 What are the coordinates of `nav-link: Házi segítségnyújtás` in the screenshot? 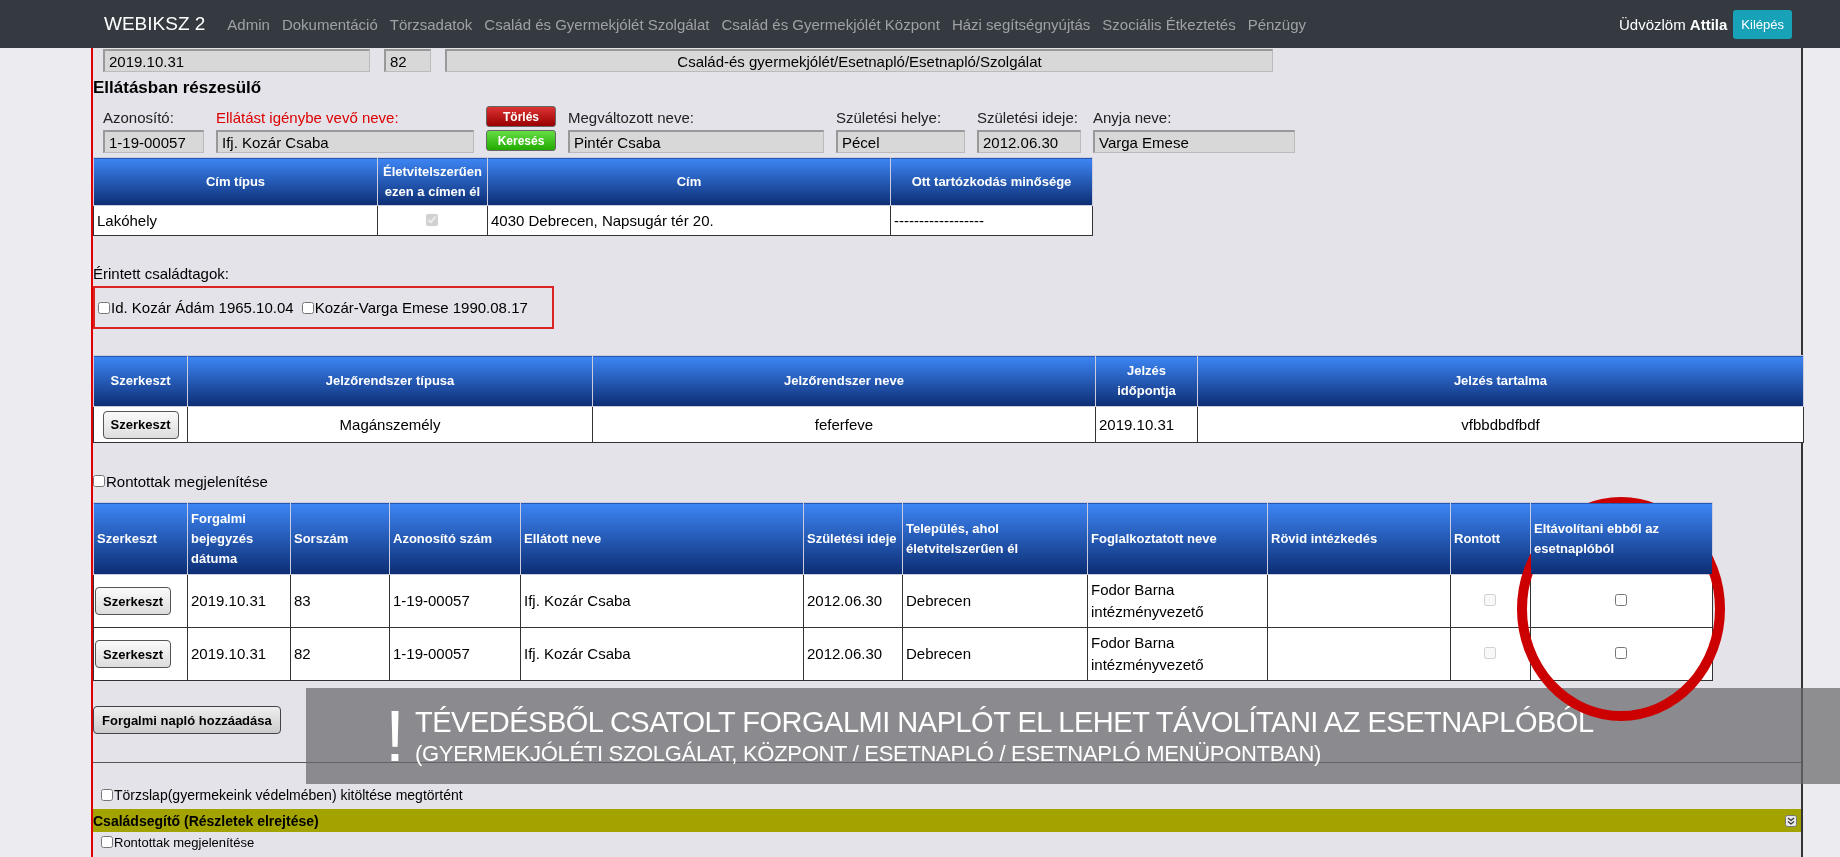 It's located at (1021, 24).